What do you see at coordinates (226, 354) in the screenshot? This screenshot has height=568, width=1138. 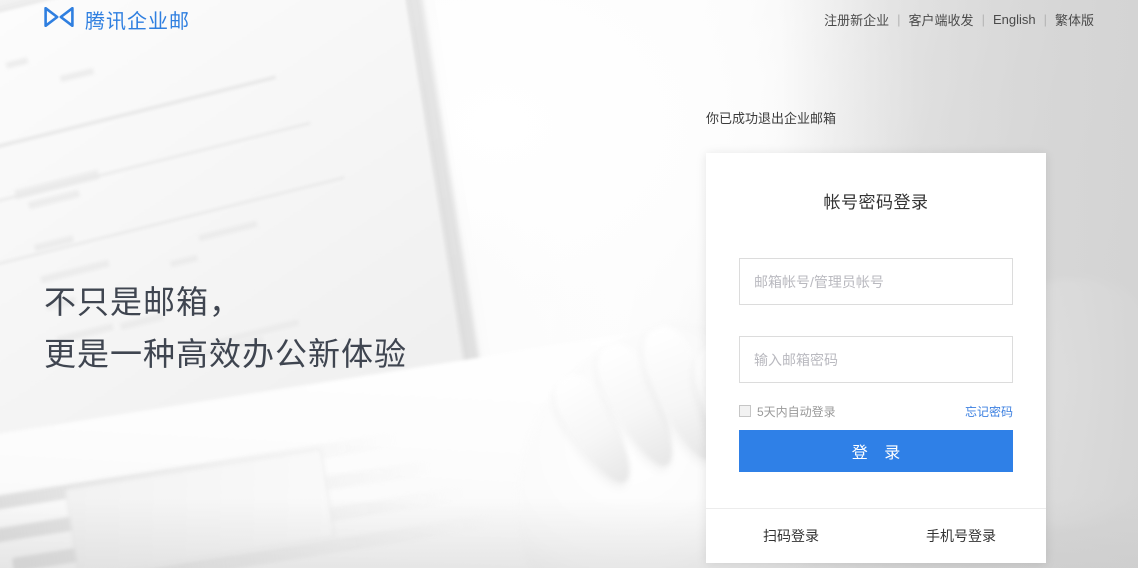 I see `hero-slogan-line-2: 更是一种高效办公新体验` at bounding box center [226, 354].